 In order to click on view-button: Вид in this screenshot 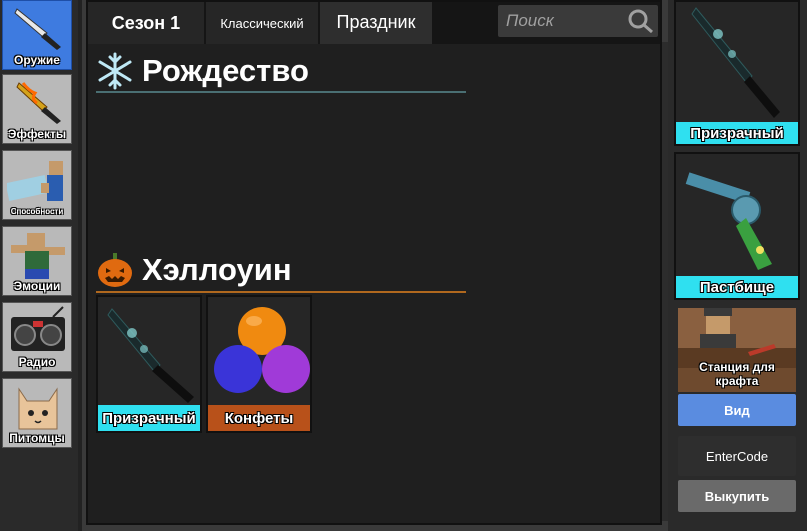, I will do `click(737, 410)`.